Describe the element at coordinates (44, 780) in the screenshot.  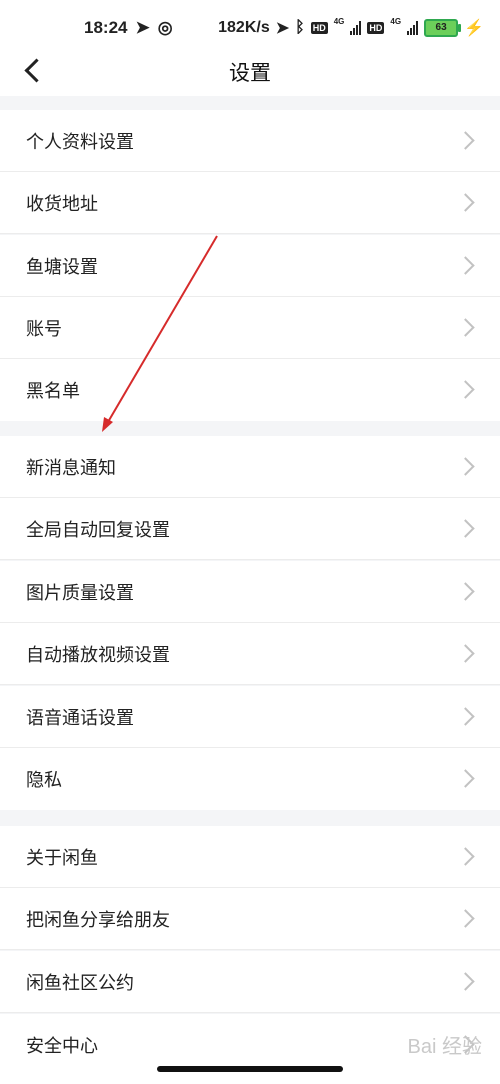
I see `settings-item-label: 隐私` at that location.